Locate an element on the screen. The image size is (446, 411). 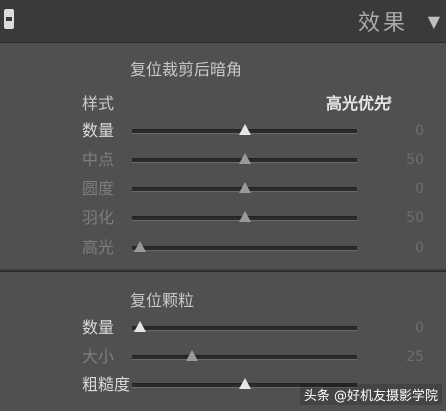
panel-header: 效果 ▼ is located at coordinates (223, 21).